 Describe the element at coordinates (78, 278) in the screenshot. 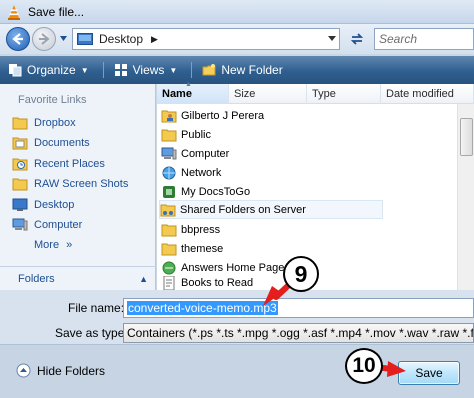

I see `folders-toggle: Folders ▲` at that location.